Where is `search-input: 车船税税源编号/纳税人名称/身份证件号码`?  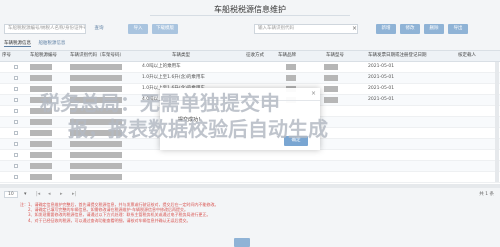
search-input: 车船税税源编号/纳税人名称/身份证件号码 is located at coordinates (45, 29).